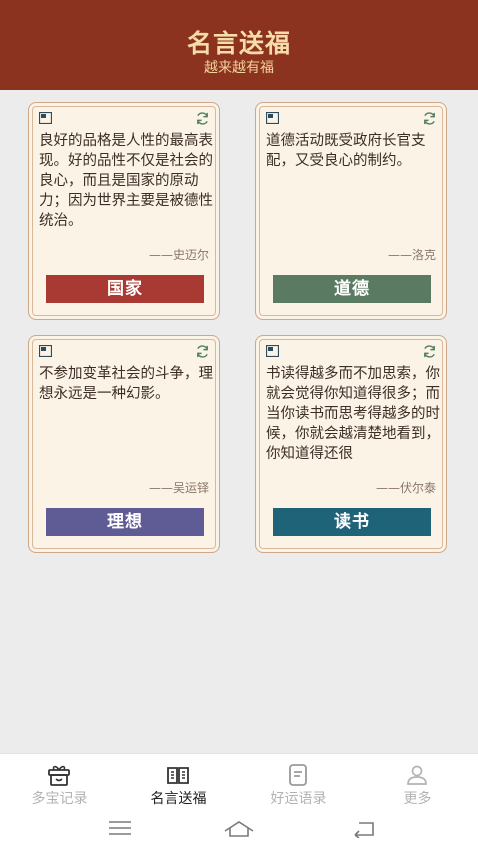 This screenshot has height=850, width=478. I want to click on bottom-tab-bar: 多宝记录 名言送福 好运语录 更多, so click(239, 782).